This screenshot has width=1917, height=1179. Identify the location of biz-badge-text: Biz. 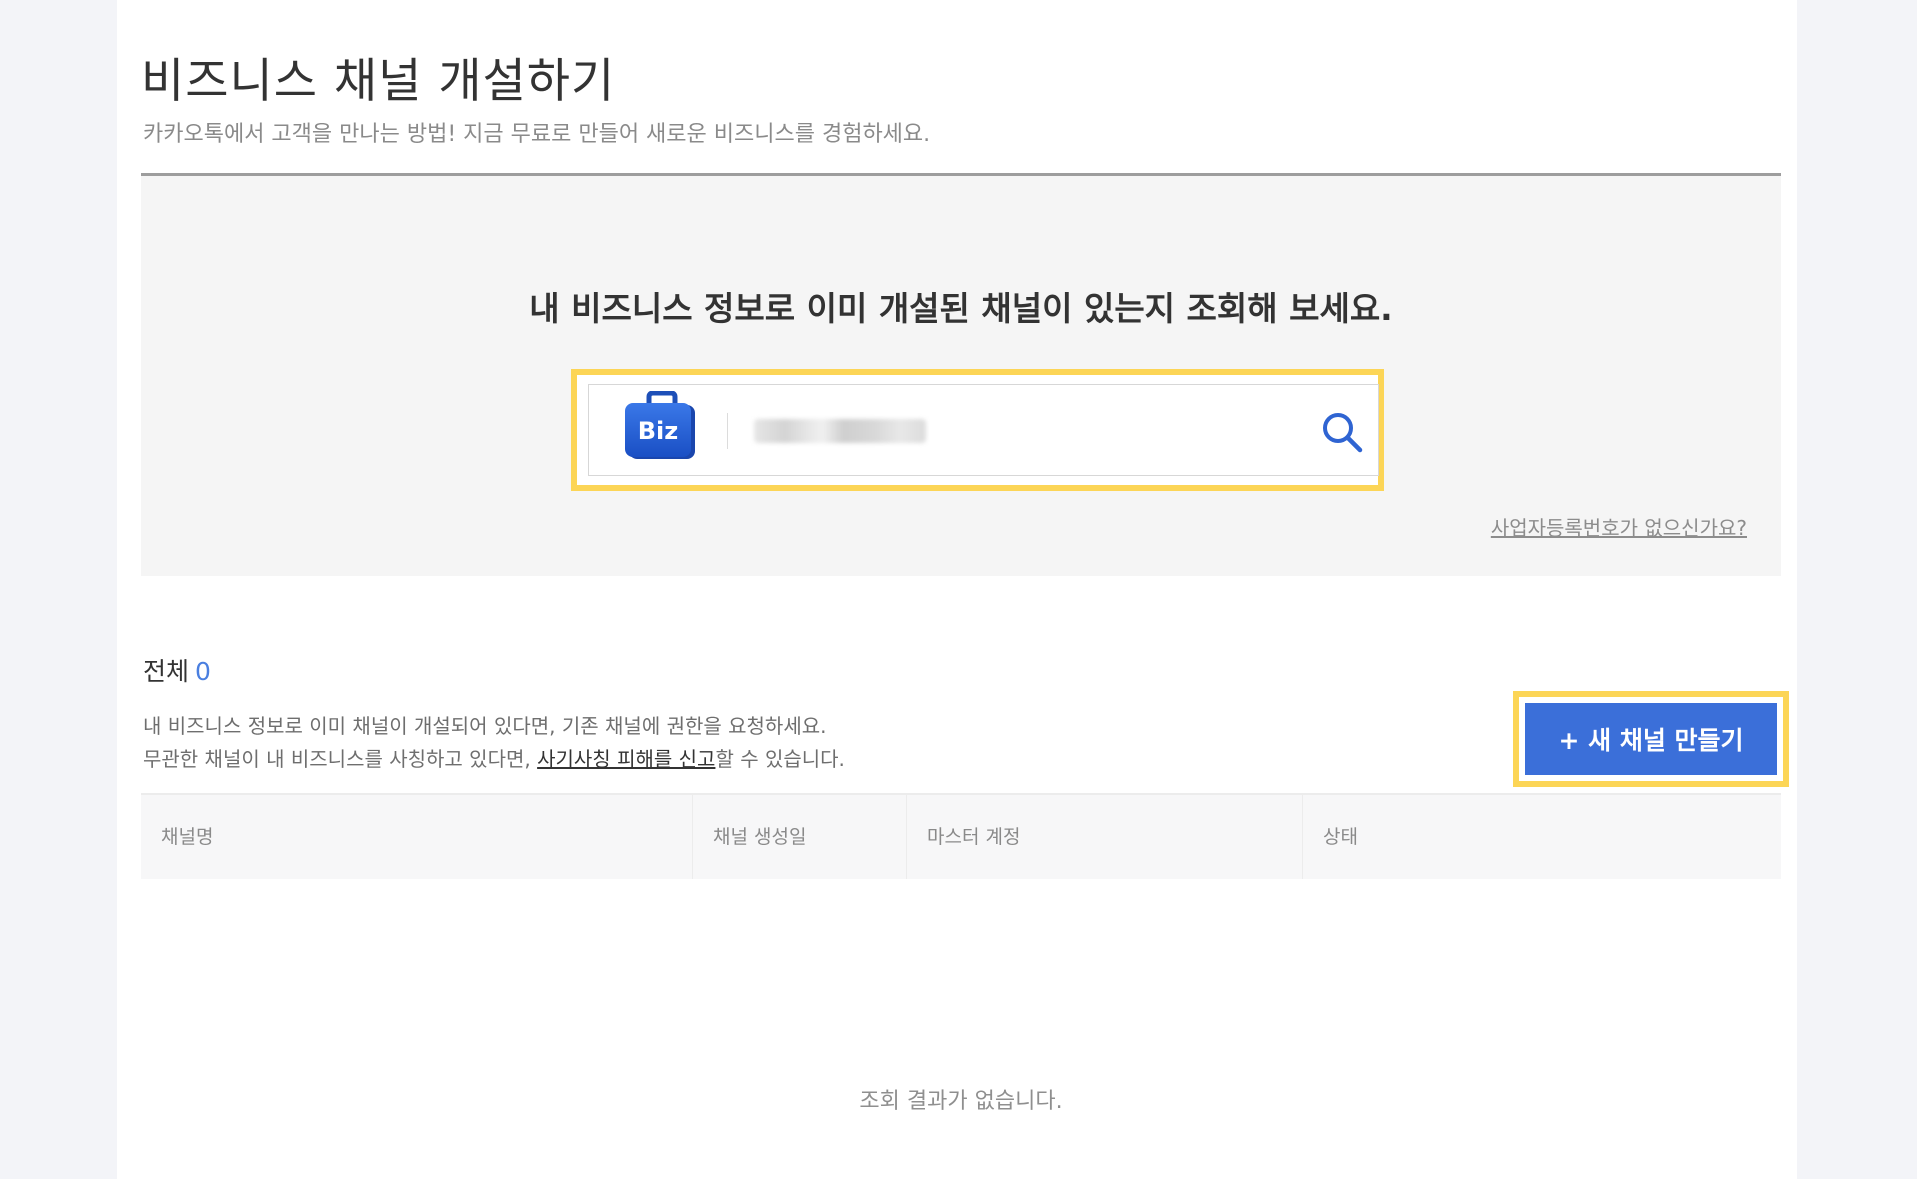
(658, 431).